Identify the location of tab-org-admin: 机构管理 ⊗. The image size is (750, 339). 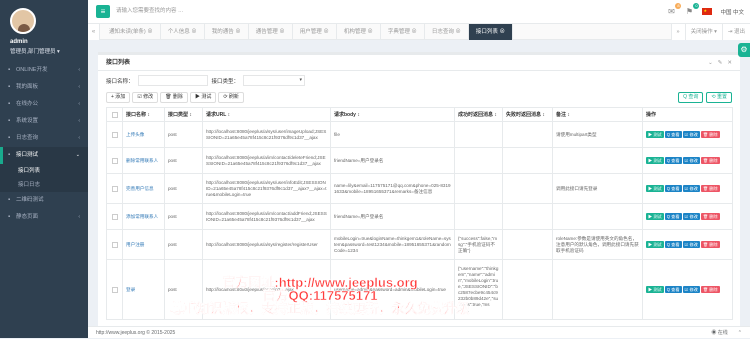
(359, 32).